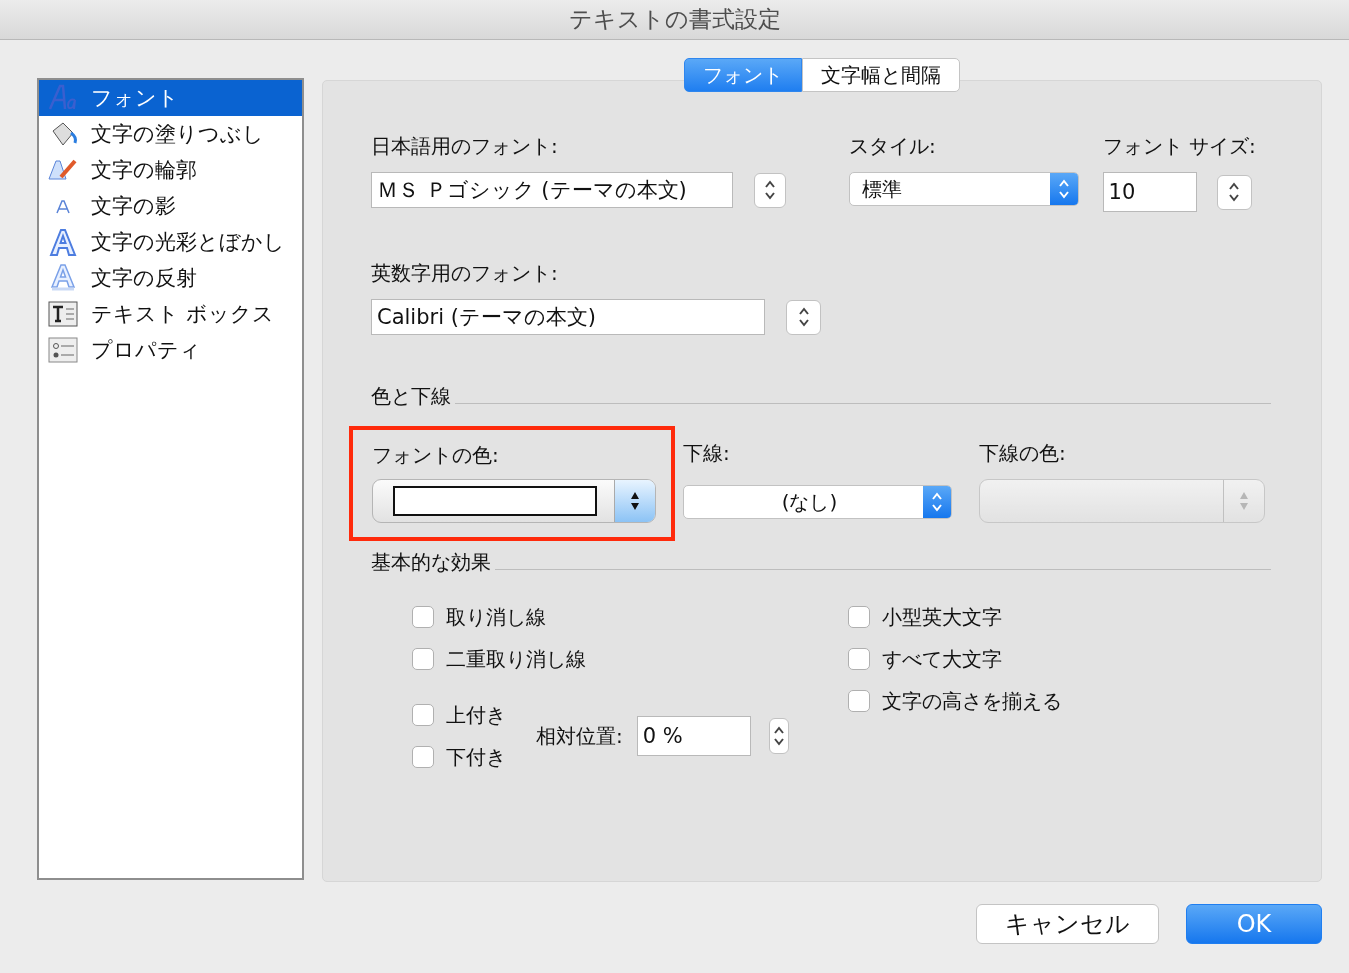 The image size is (1349, 973). I want to click on input-field: 0 %, so click(693, 736).